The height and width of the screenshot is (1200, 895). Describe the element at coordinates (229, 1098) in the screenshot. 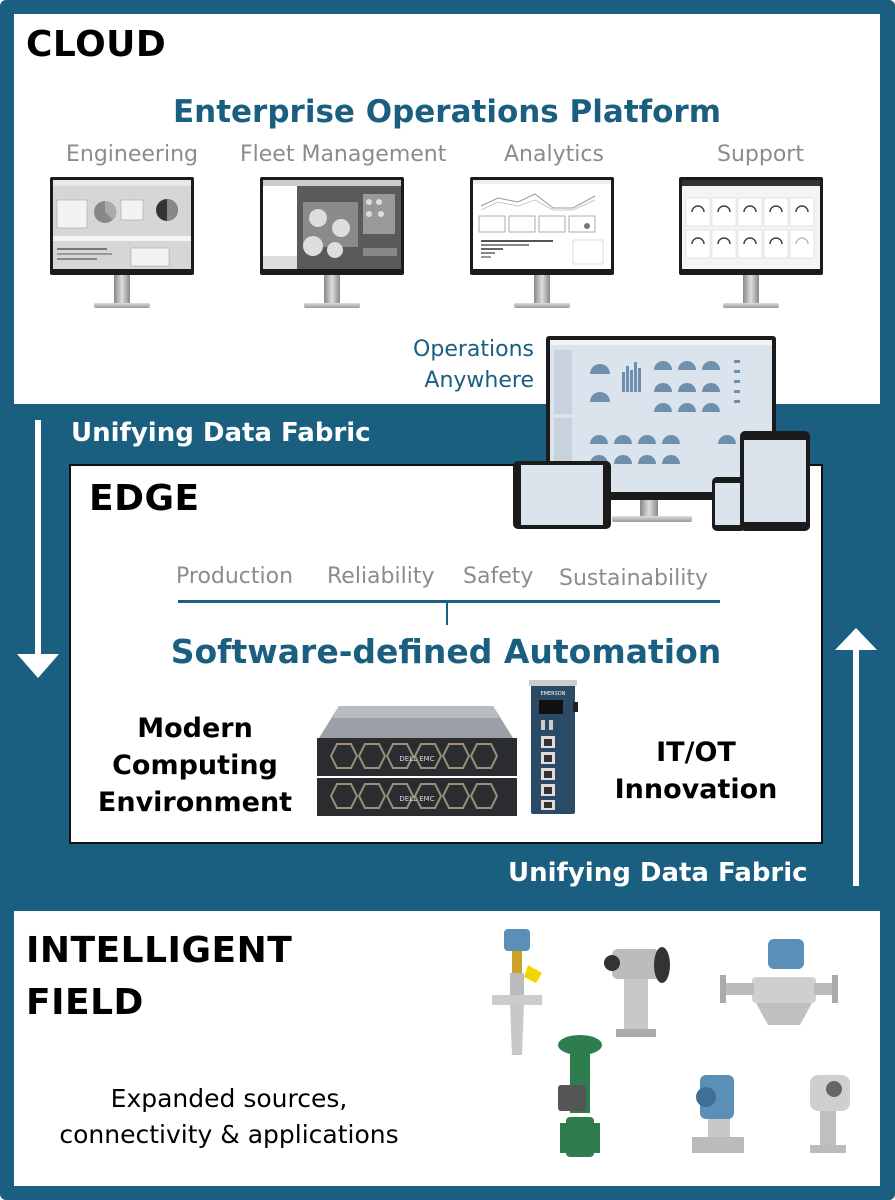

I see `field-caption-line-1: Expanded sources,` at that location.